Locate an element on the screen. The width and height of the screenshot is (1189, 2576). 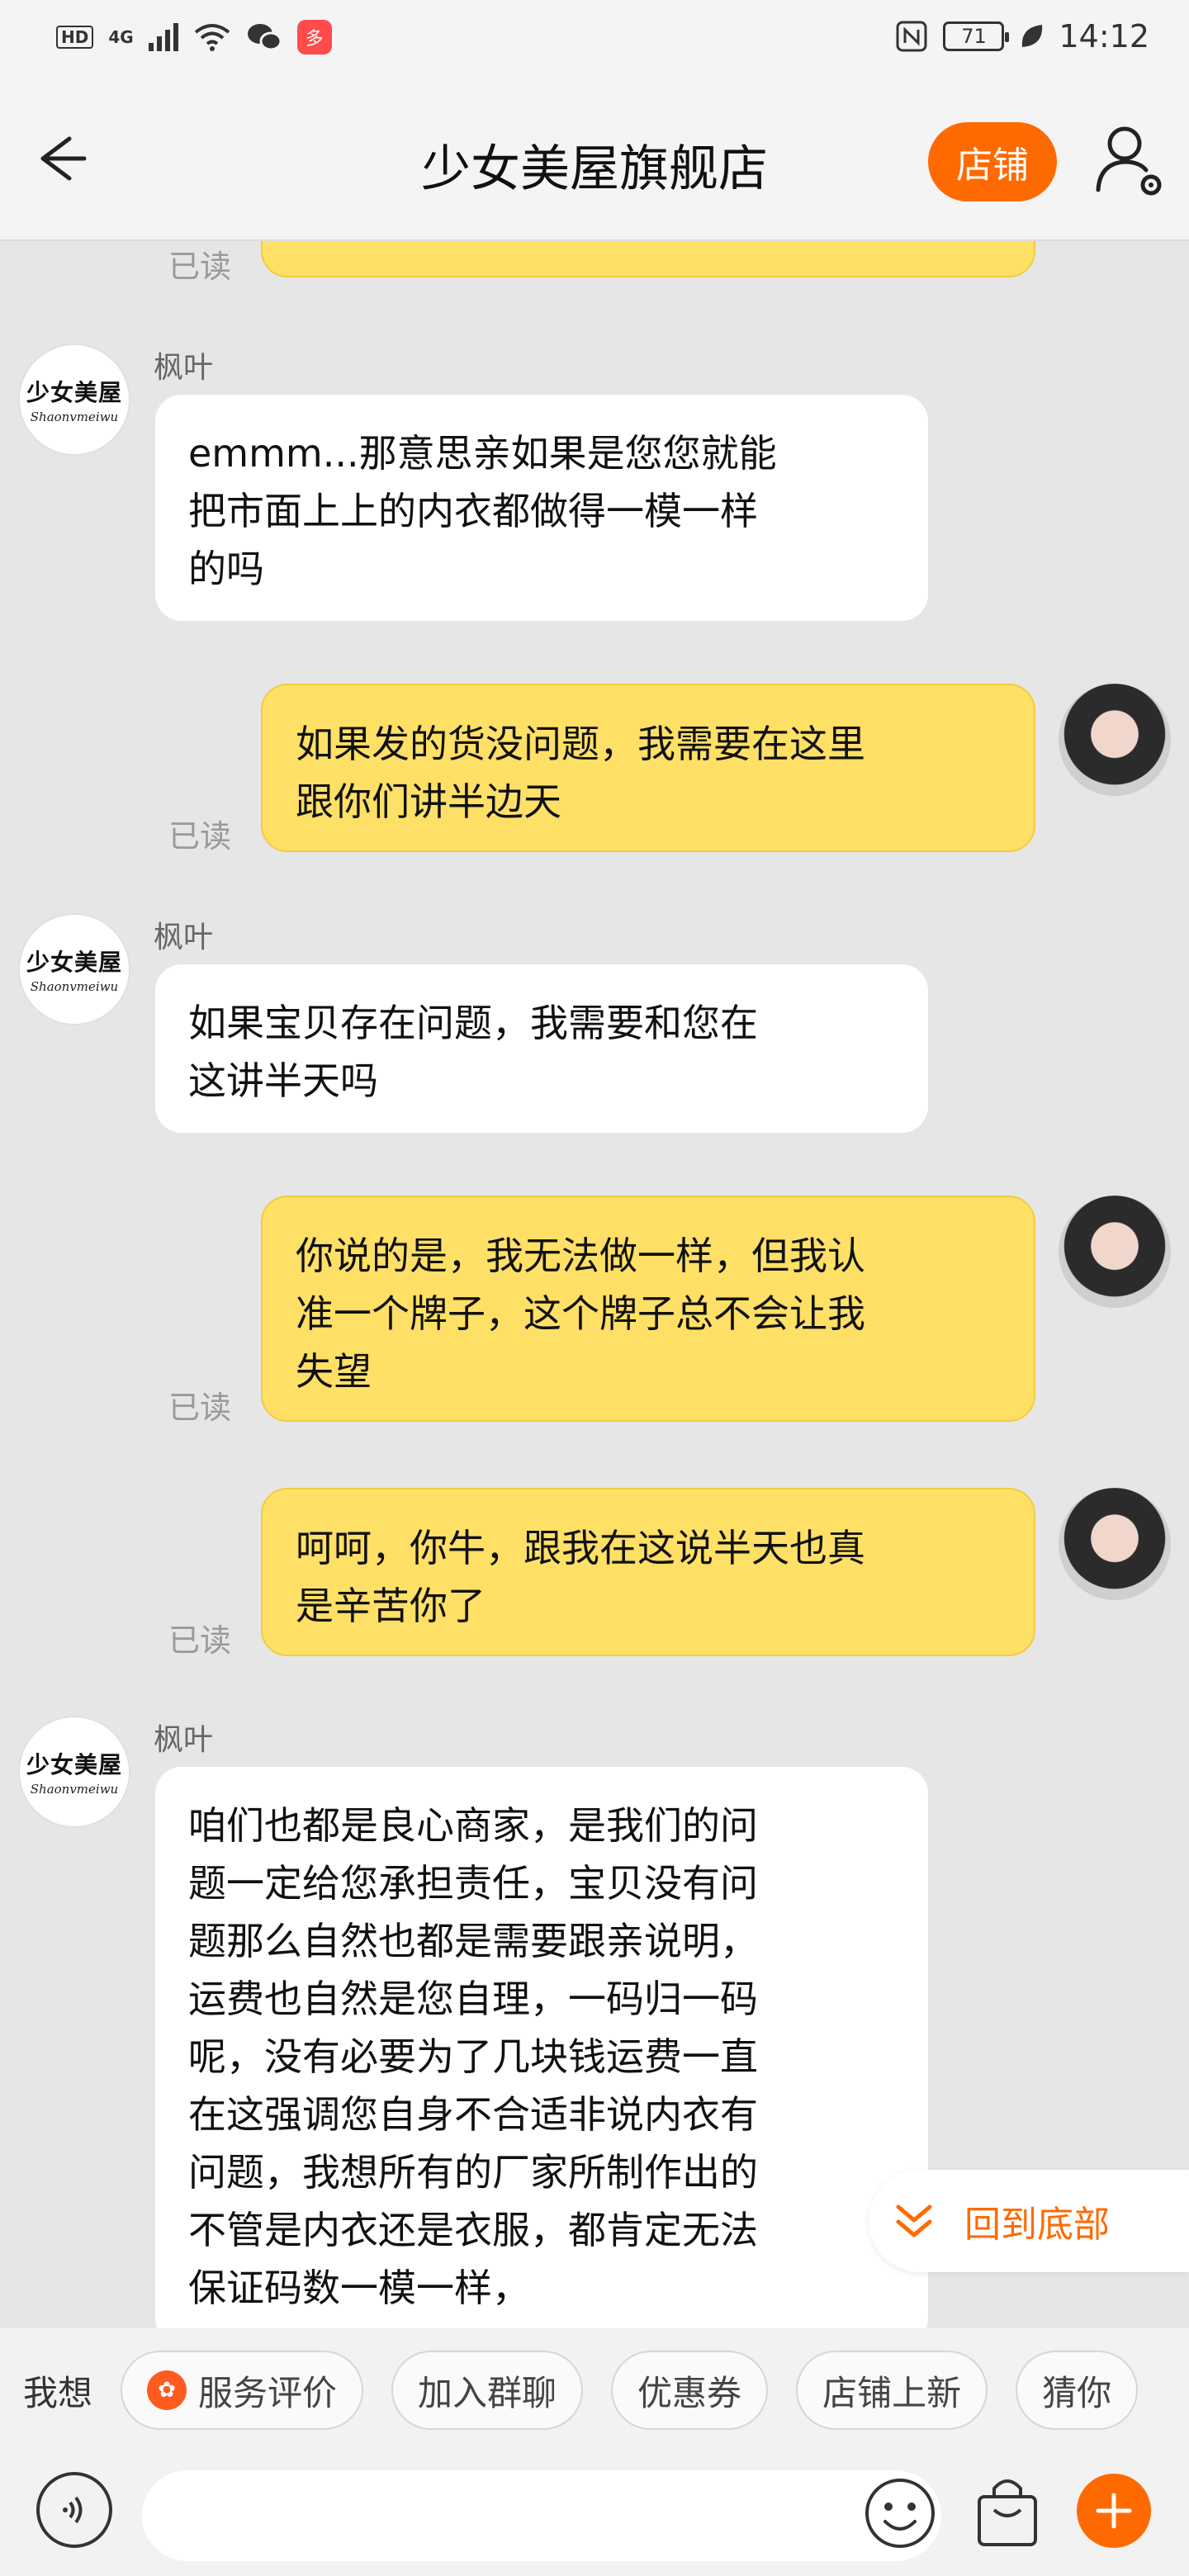
chip-join-group: 加入群聊 is located at coordinates (487, 2390).